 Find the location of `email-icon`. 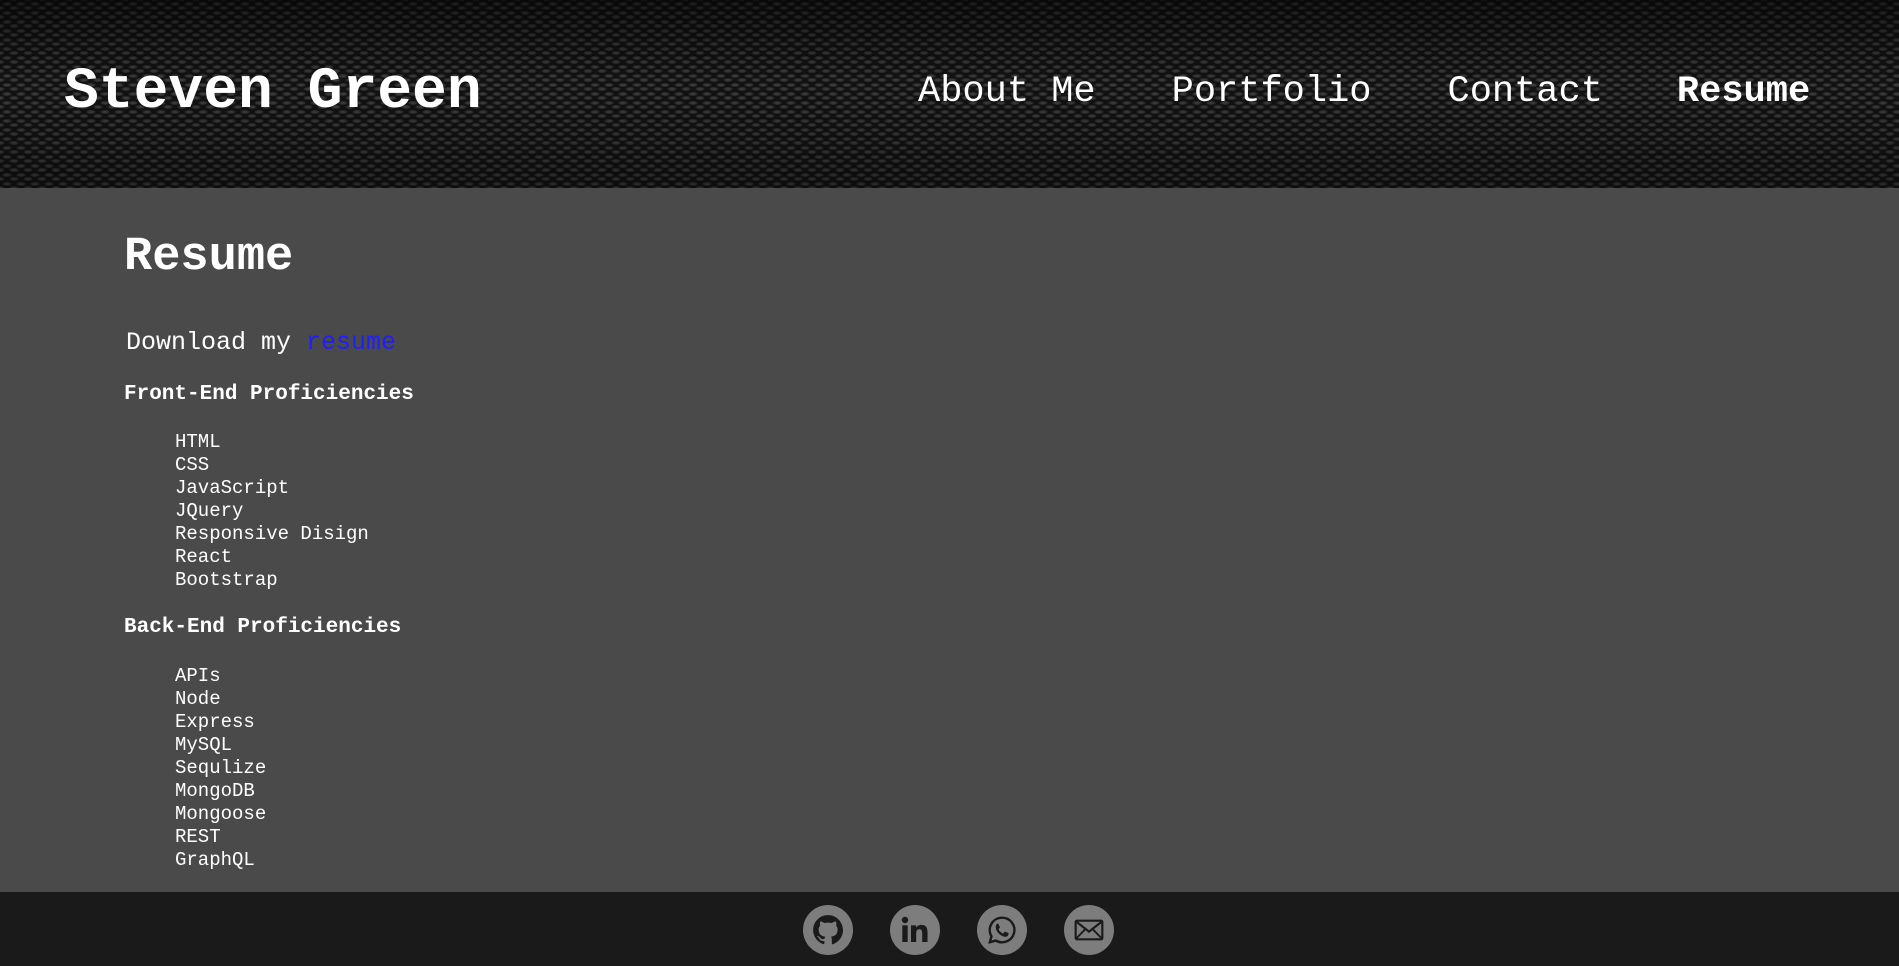

email-icon is located at coordinates (1089, 930).